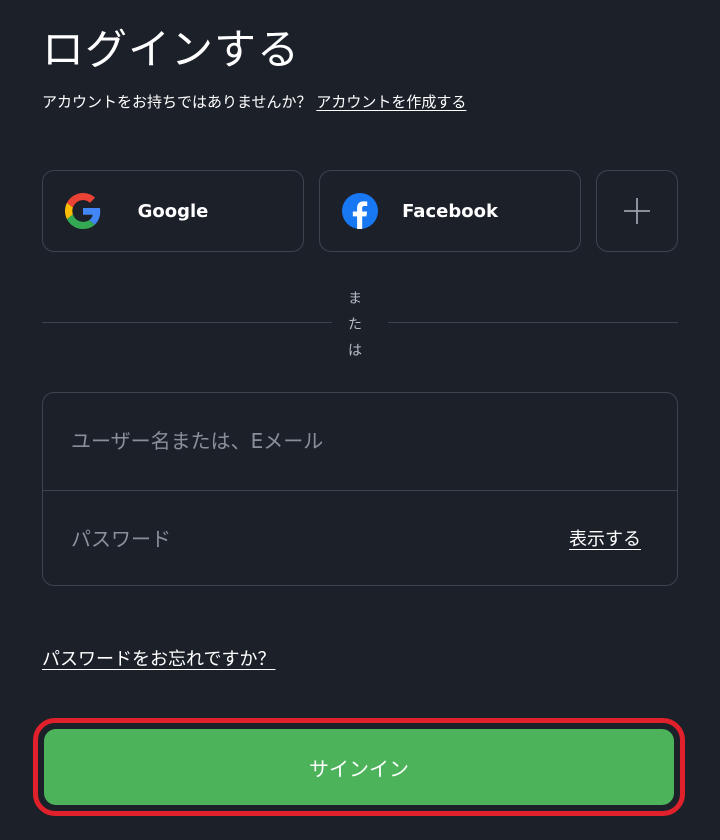 This screenshot has width=720, height=840. I want to click on signin-button: サインイン, so click(359, 767).